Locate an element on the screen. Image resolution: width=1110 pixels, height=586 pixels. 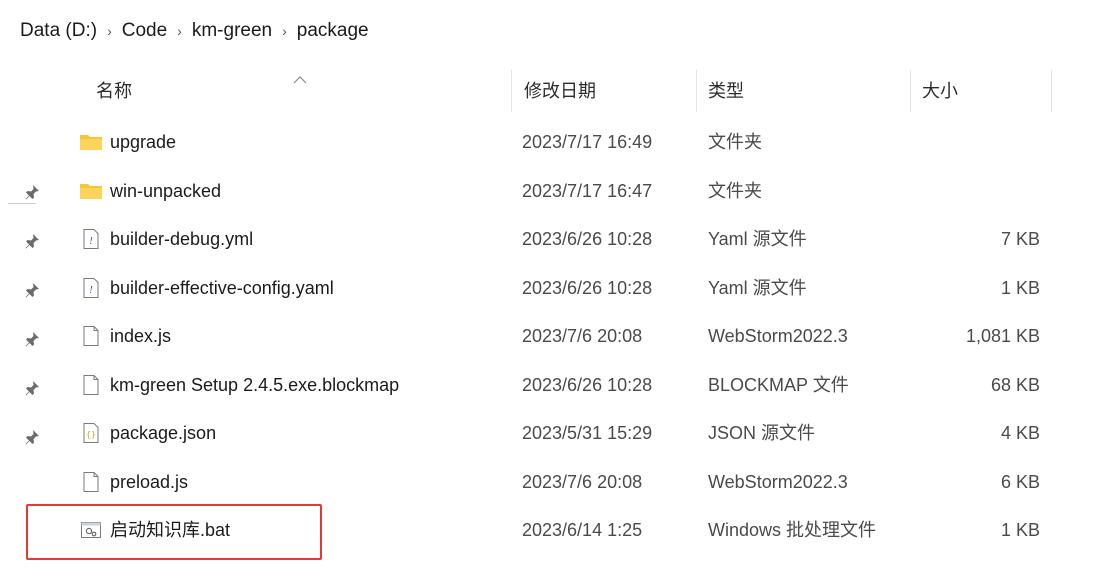
file-row: upgrade 2023/7/17 16:49 文件夹 is located at coordinates (550, 142).